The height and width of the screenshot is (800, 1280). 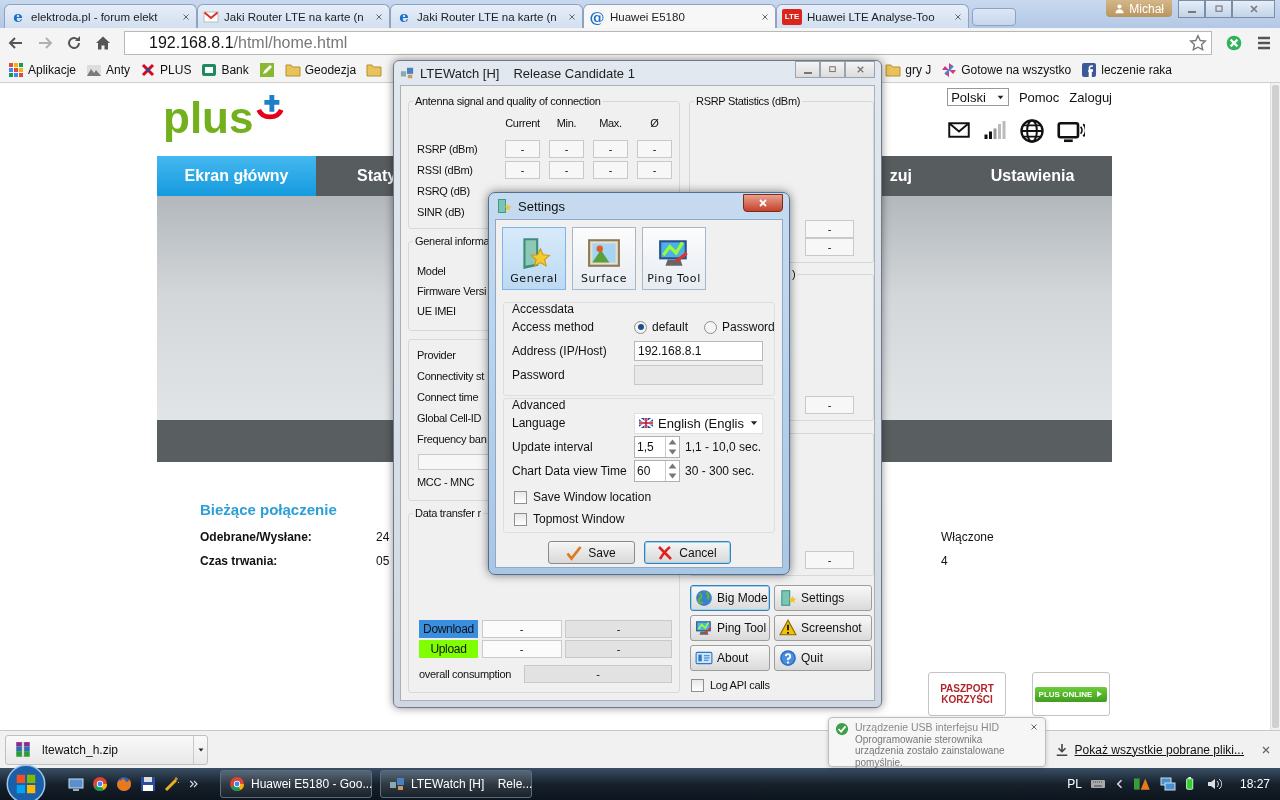 What do you see at coordinates (293, 16) in the screenshot?
I see `browser-tab: Jaki Router LTE na karte (n` at bounding box center [293, 16].